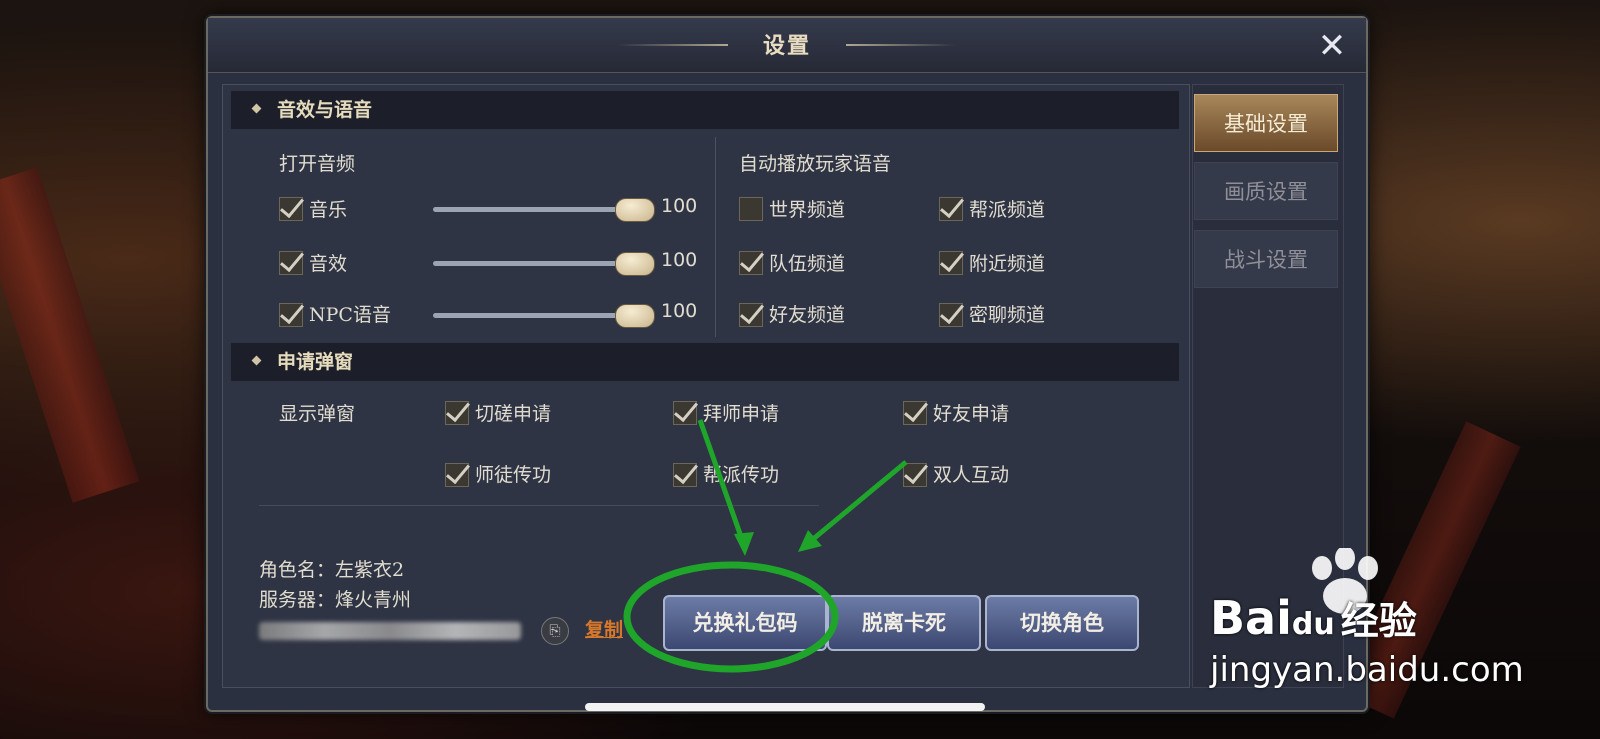 Image resolution: width=1600 pixels, height=739 pixels. Describe the element at coordinates (951, 263) in the screenshot. I see `nearby-channel-checkbox` at that location.